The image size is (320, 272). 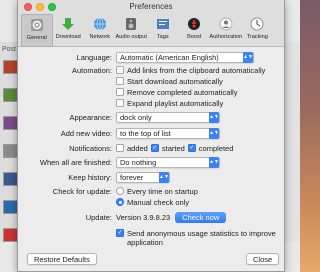 I want to click on appearance-value: dock only, so click(x=136, y=117).